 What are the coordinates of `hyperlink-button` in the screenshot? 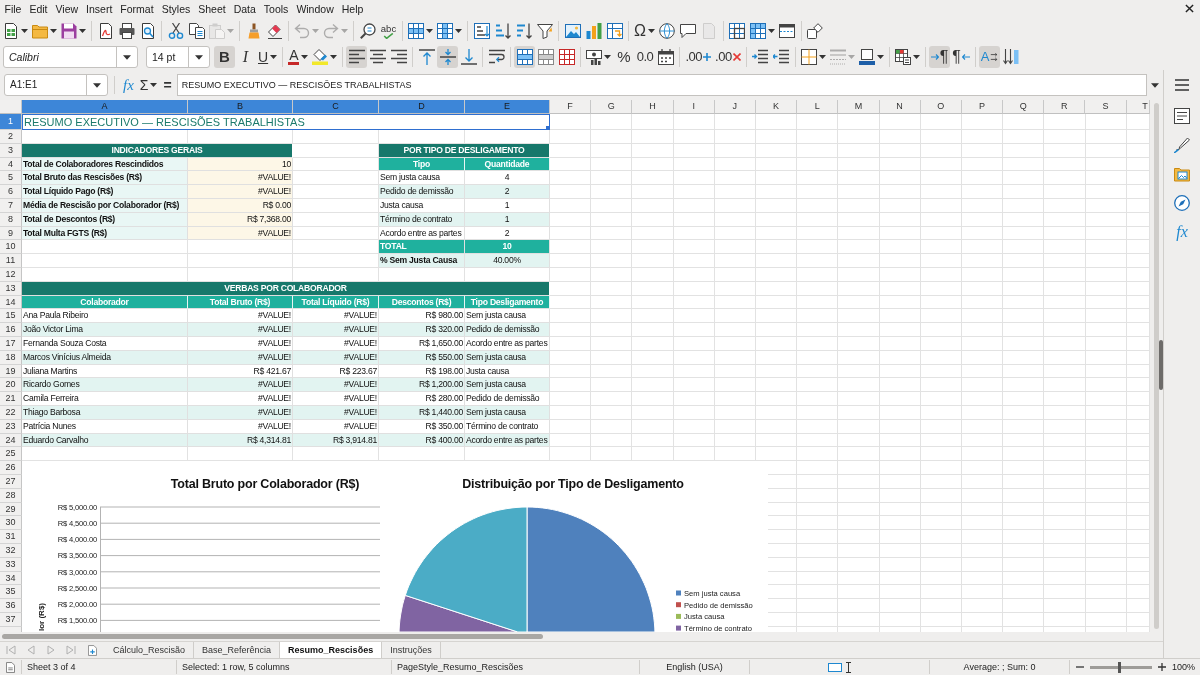 It's located at (667, 31).